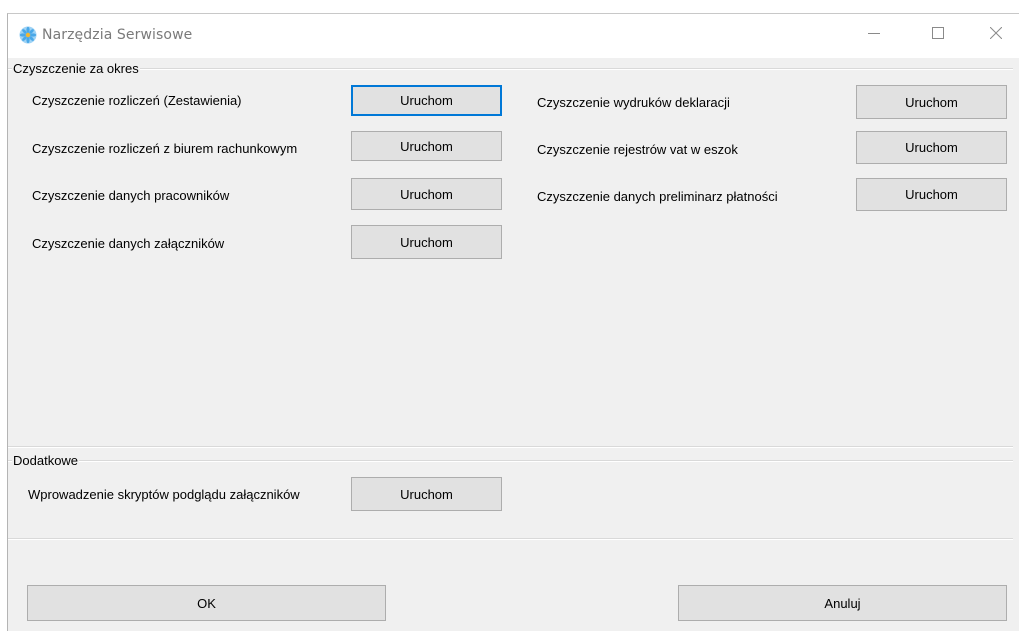 The height and width of the screenshot is (631, 1019). Describe the element at coordinates (426, 100) in the screenshot. I see `run-cleanup-settlements-button: Uruchom` at that location.